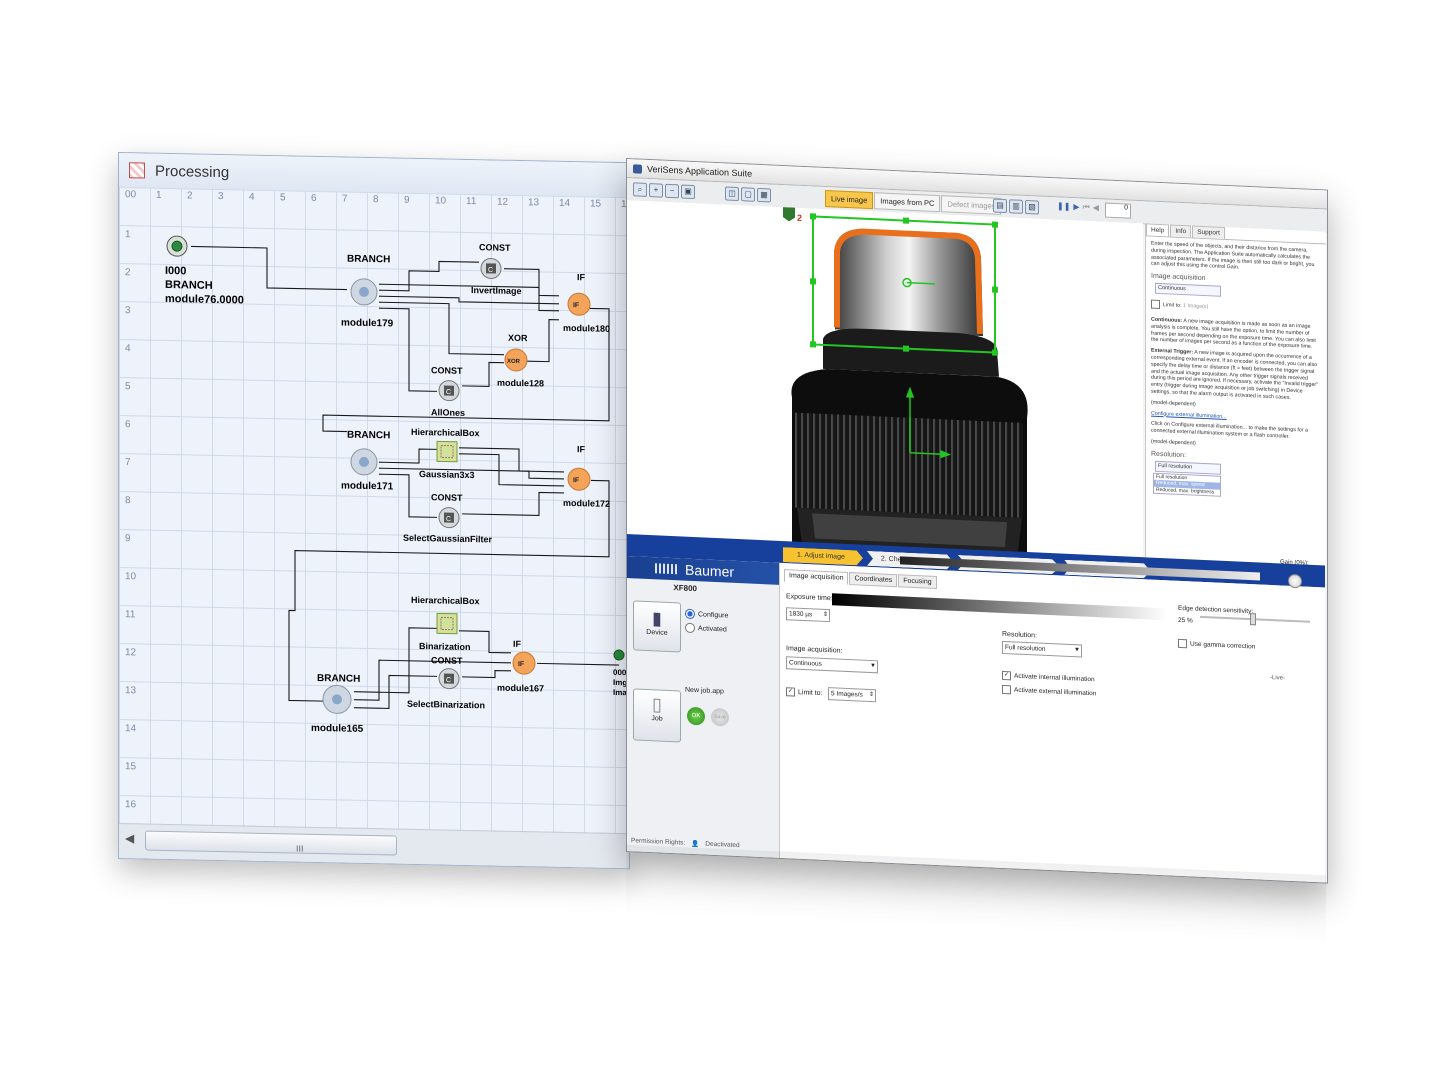 This screenshot has height=1080, width=1440. What do you see at coordinates (1063, 206) in the screenshot?
I see `pause-icon: ❚❚` at bounding box center [1063, 206].